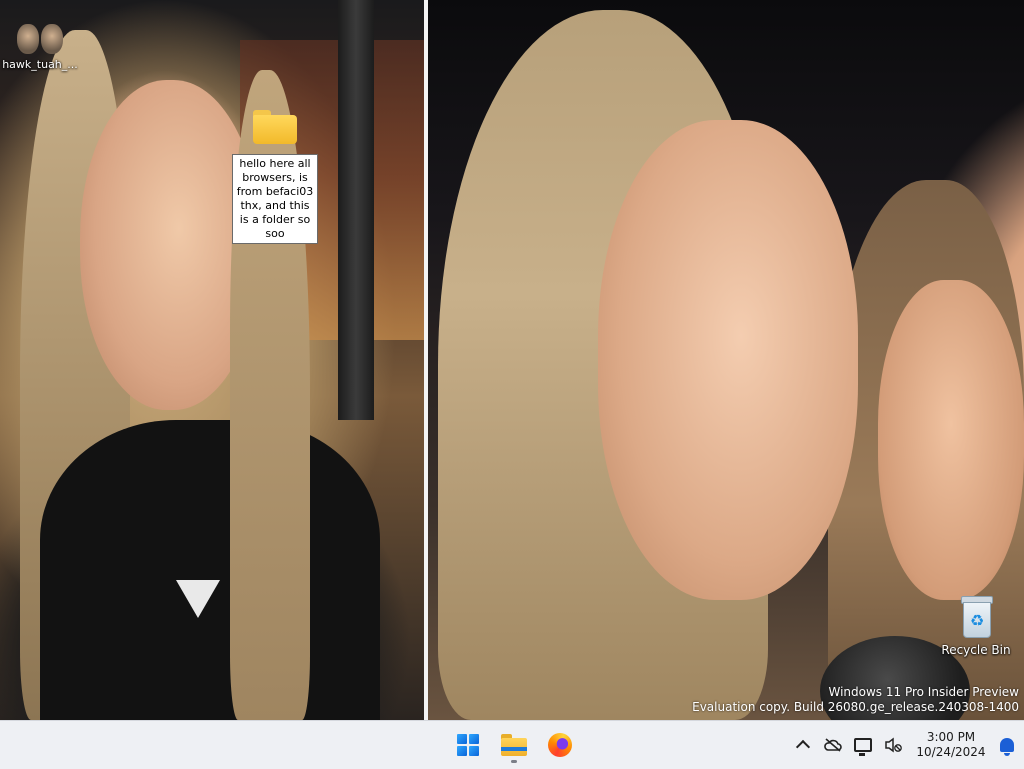 The height and width of the screenshot is (769, 1024). What do you see at coordinates (40, 40) in the screenshot?
I see `video-thumbnail-icon` at bounding box center [40, 40].